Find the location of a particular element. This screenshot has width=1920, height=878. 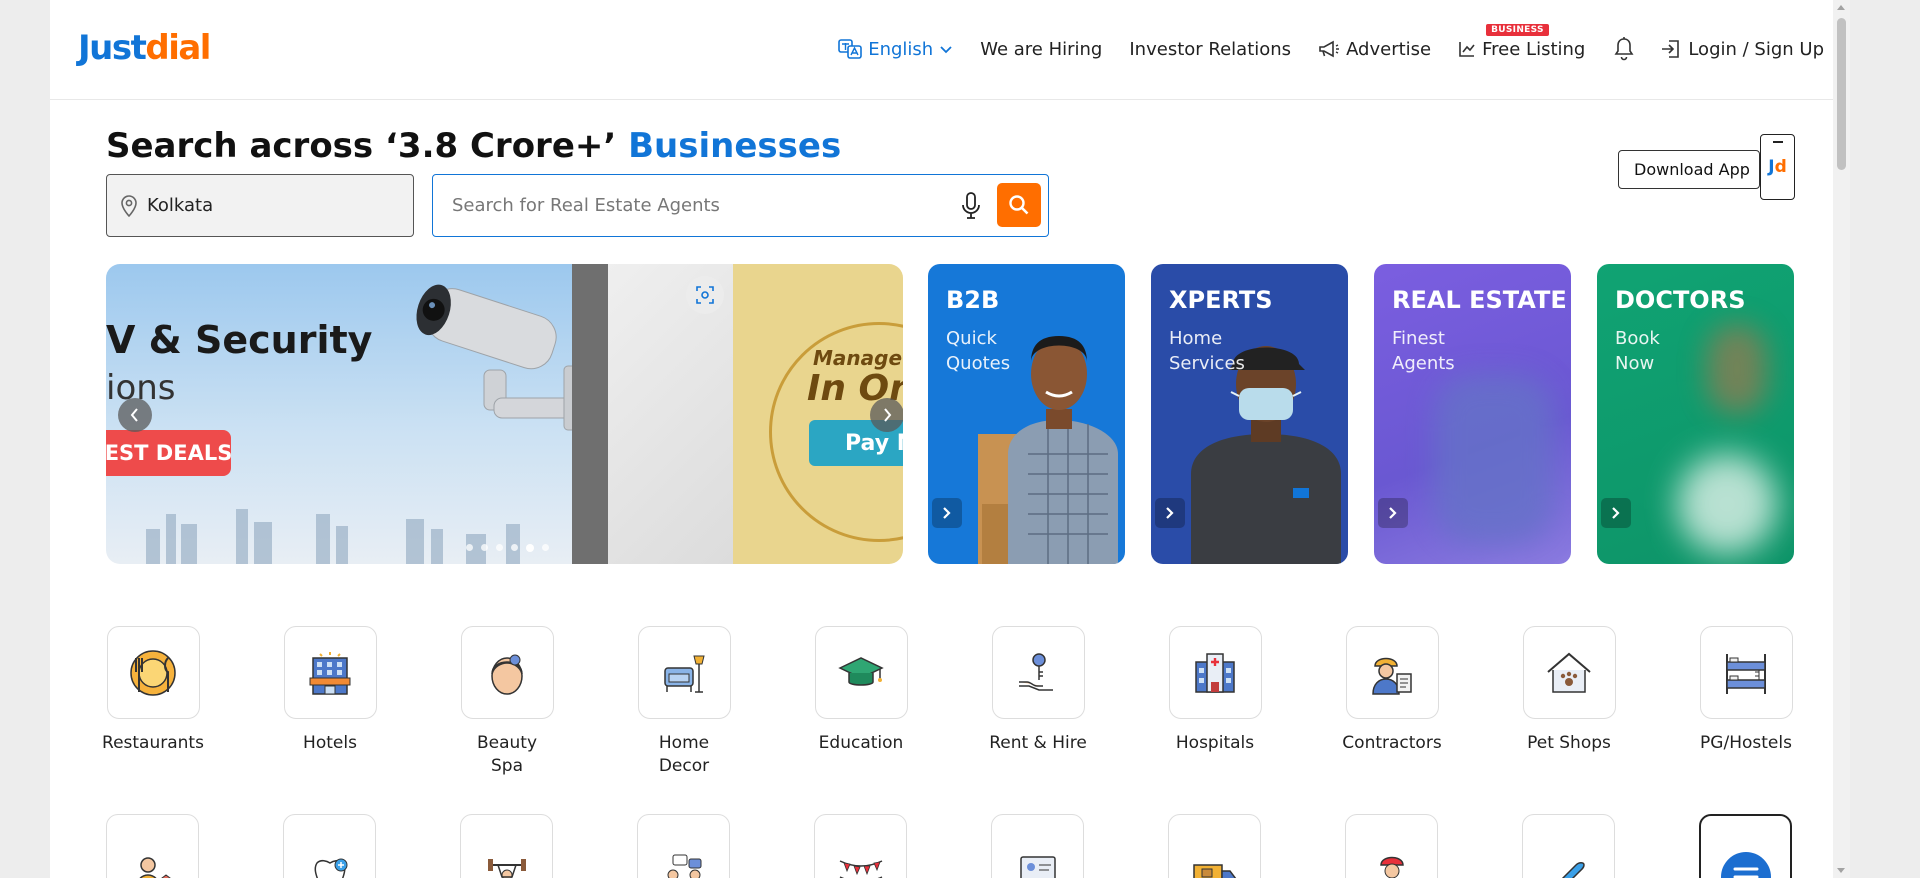

wall-edge is located at coordinates (590, 414).